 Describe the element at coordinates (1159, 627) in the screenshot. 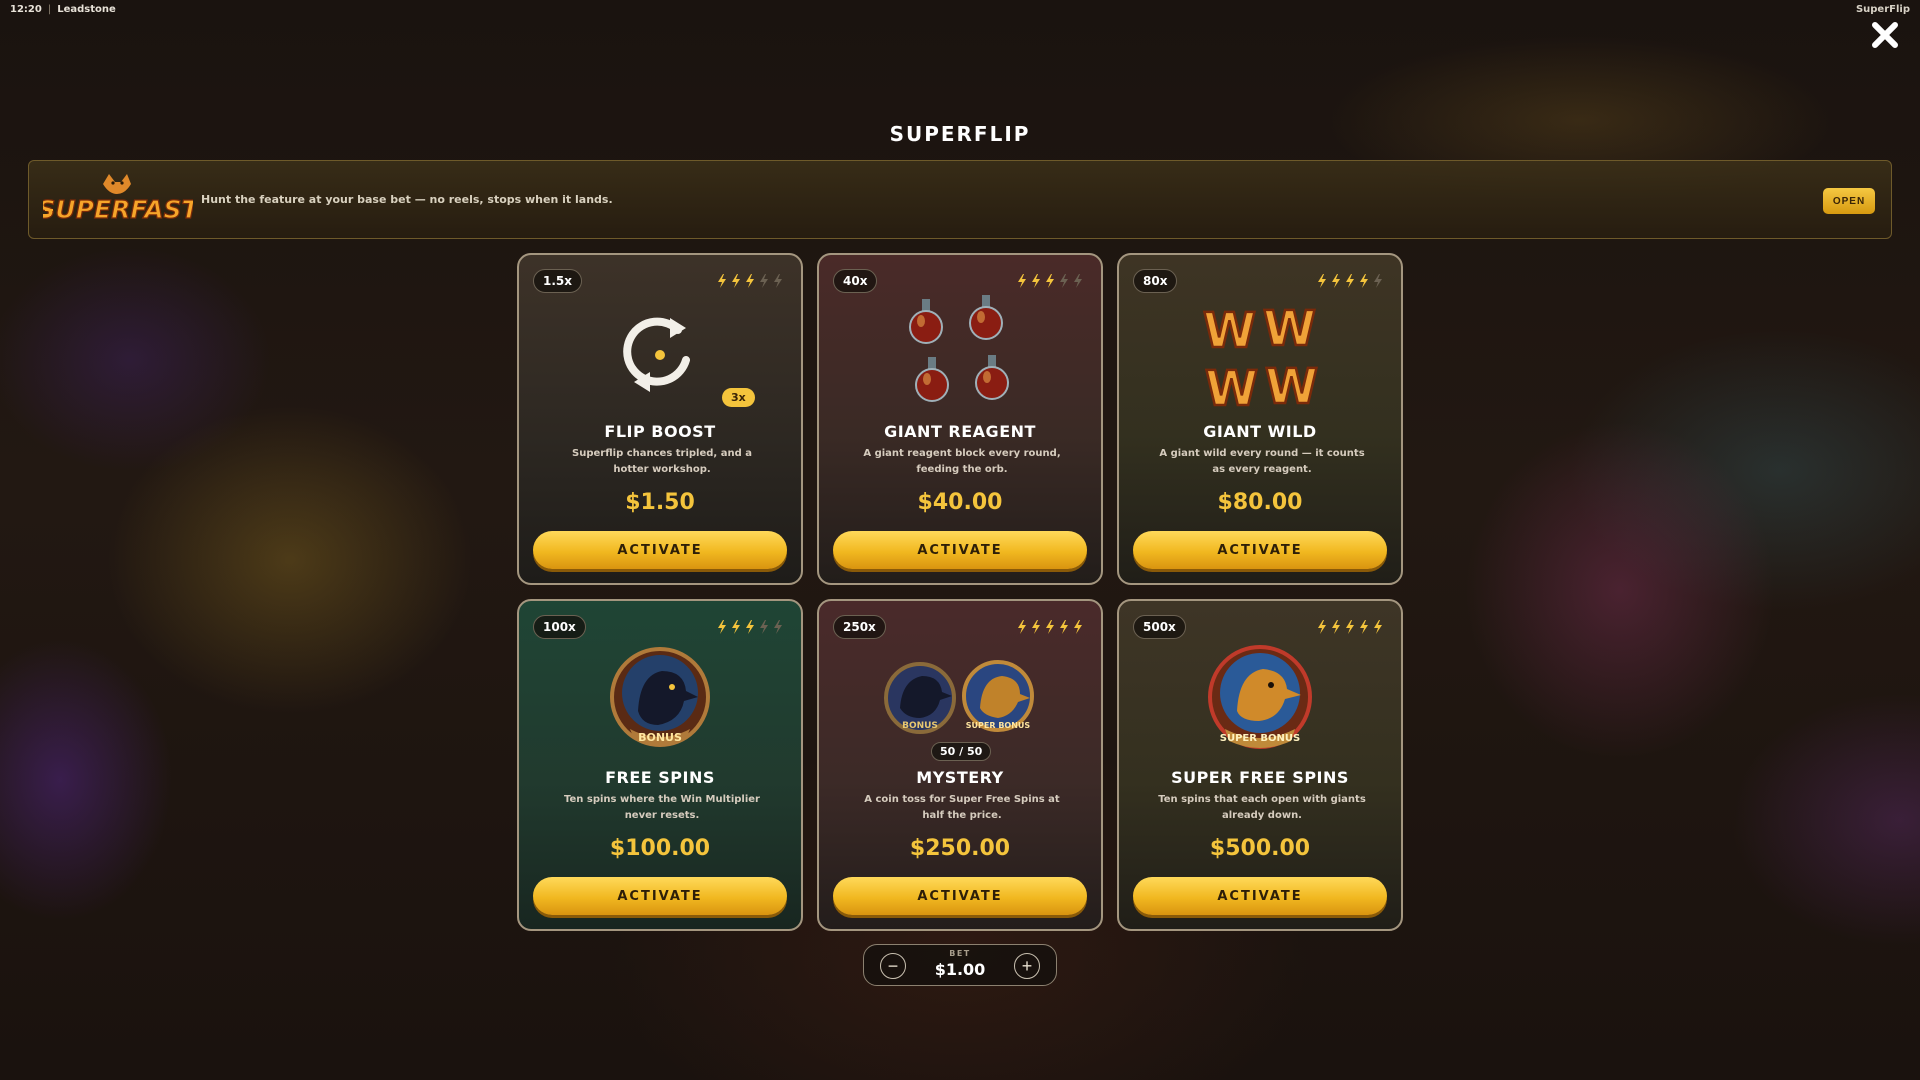

I see `multiplier-badge: 500x` at that location.